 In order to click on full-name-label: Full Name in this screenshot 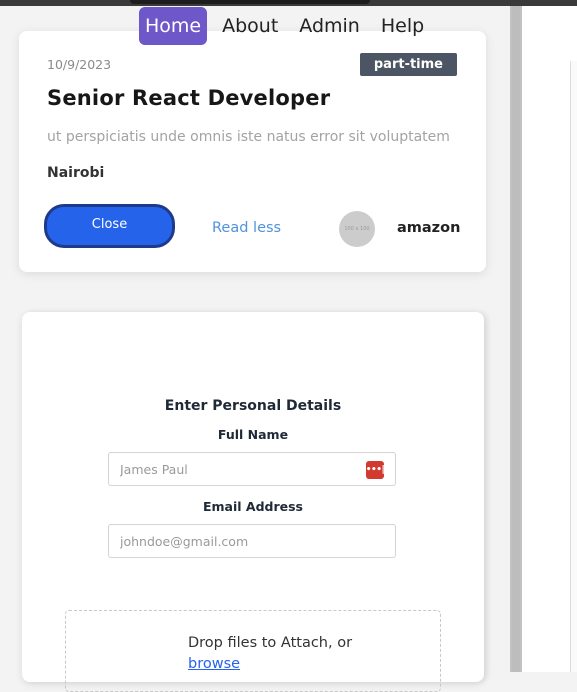, I will do `click(253, 434)`.